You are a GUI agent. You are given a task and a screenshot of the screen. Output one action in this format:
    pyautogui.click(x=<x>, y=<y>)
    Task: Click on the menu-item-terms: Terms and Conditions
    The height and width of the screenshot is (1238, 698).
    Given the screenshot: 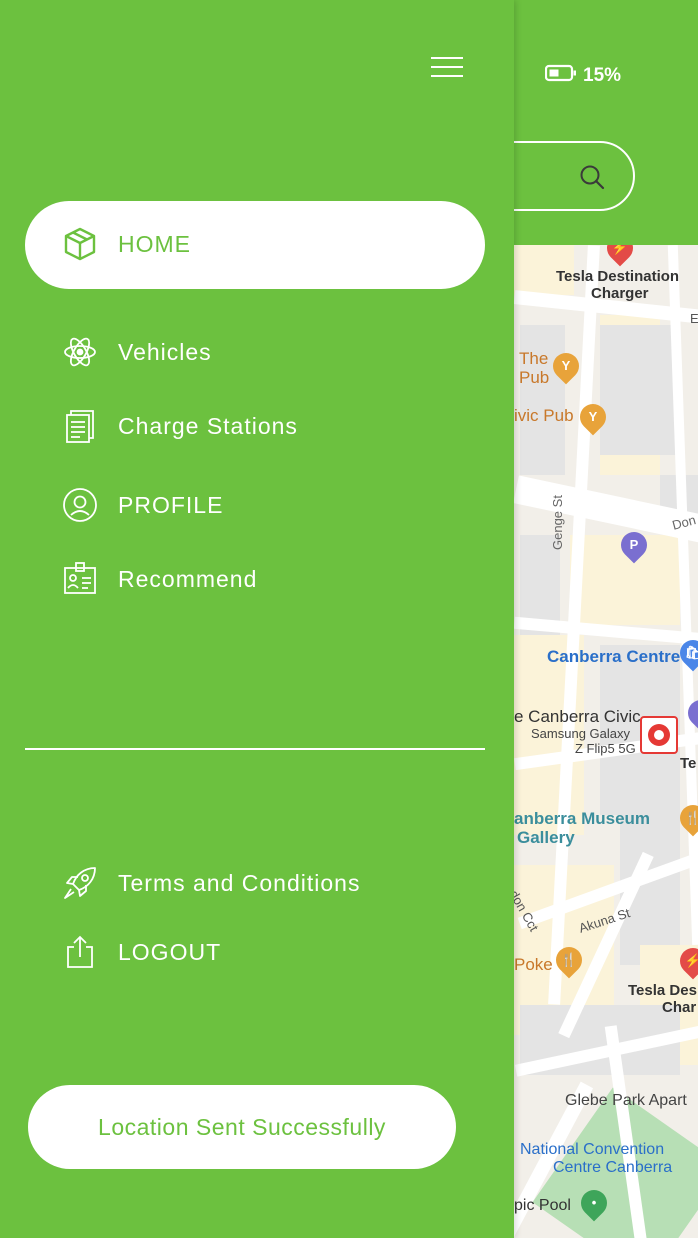 What is the action you would take?
    pyautogui.click(x=211, y=883)
    